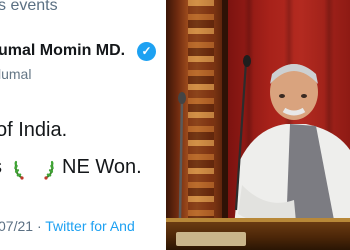  What do you see at coordinates (102, 167) in the screenshot?
I see `tweet-text-line-2-suffix: NE Won.` at bounding box center [102, 167].